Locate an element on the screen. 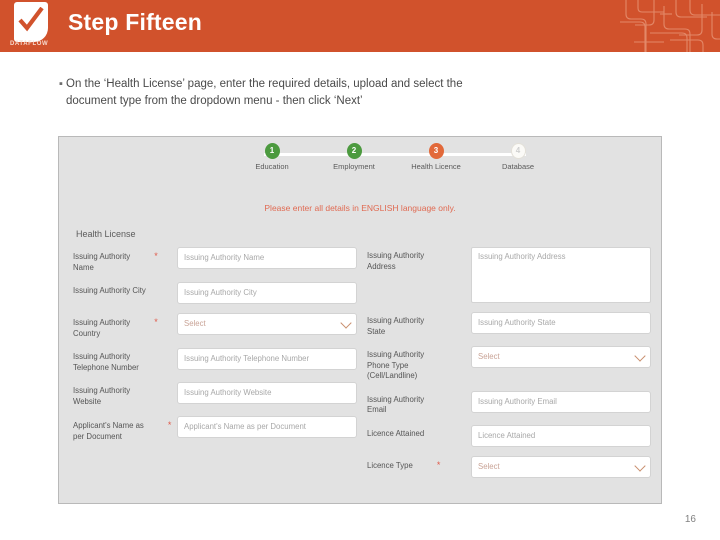  field-control: Issuing Authority Name is located at coordinates (267, 258).